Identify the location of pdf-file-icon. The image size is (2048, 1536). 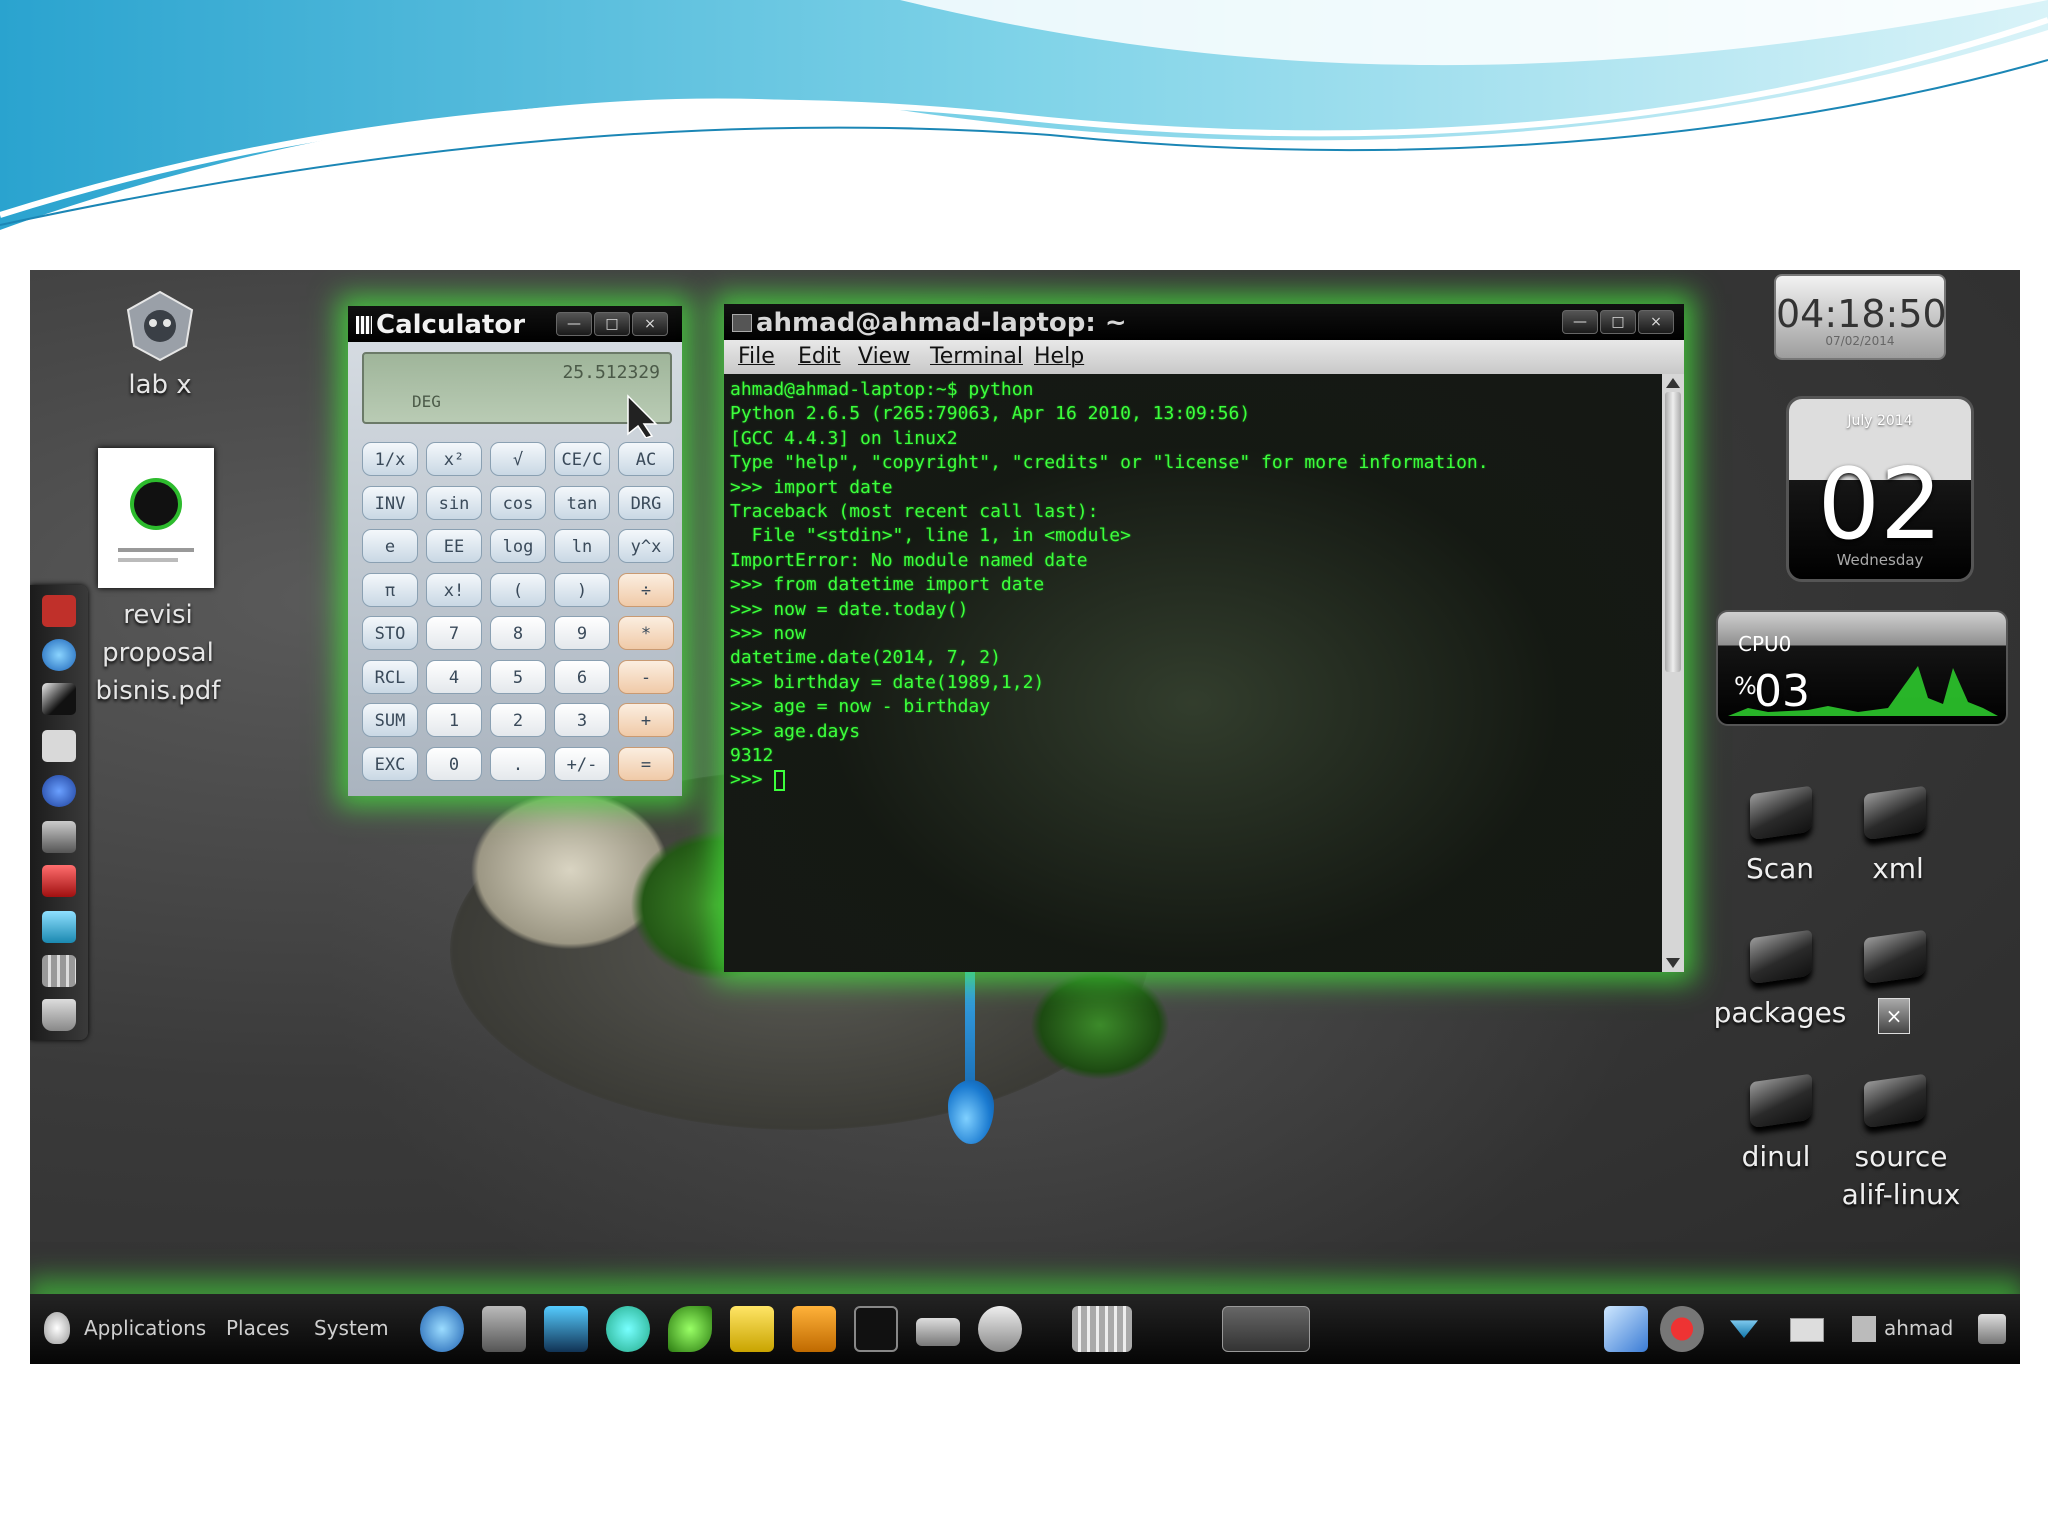
(156, 518).